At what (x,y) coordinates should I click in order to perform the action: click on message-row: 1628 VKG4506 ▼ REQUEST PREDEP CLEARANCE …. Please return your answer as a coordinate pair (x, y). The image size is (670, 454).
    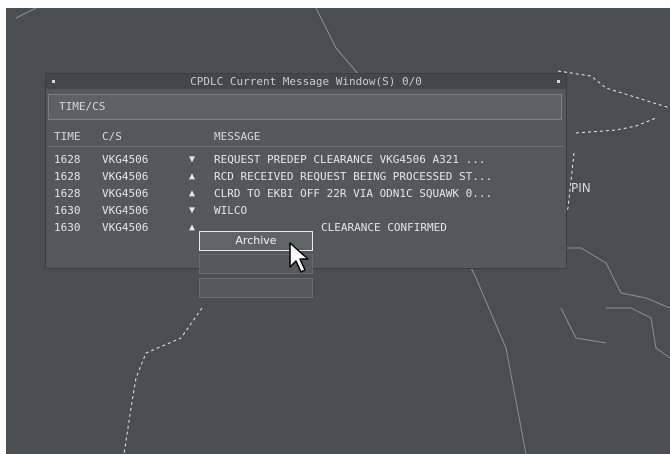
    Looking at the image, I should click on (306, 159).